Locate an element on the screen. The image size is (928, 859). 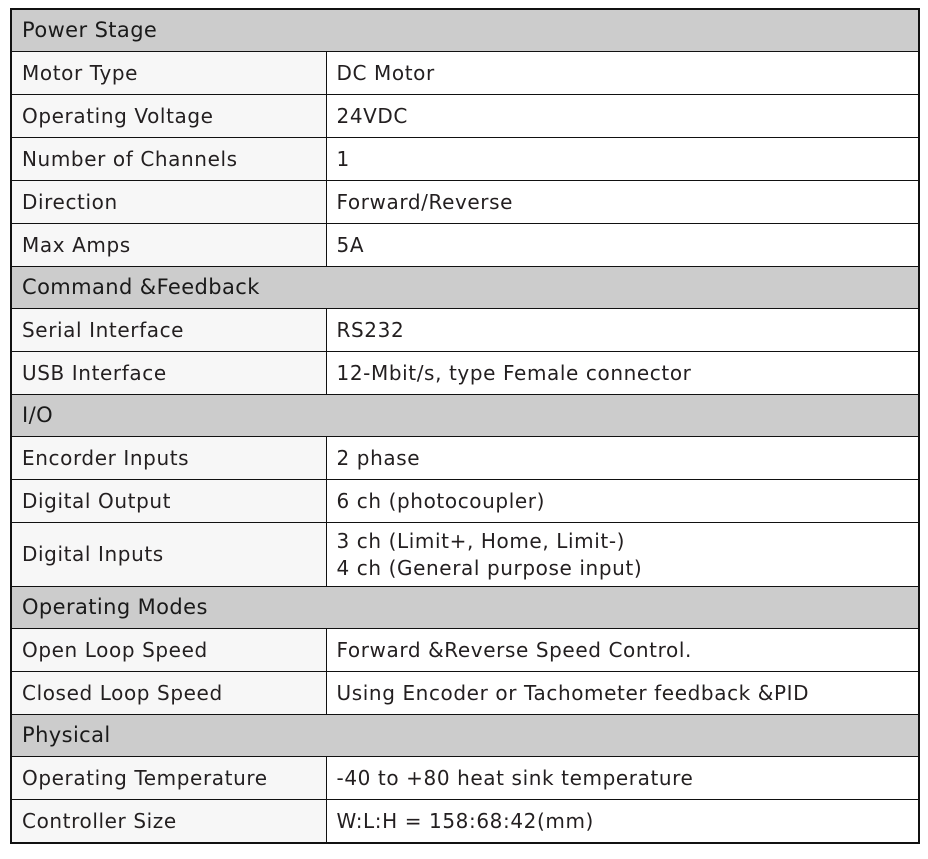
row-value-serial-interface: RS232 is located at coordinates (622, 330).